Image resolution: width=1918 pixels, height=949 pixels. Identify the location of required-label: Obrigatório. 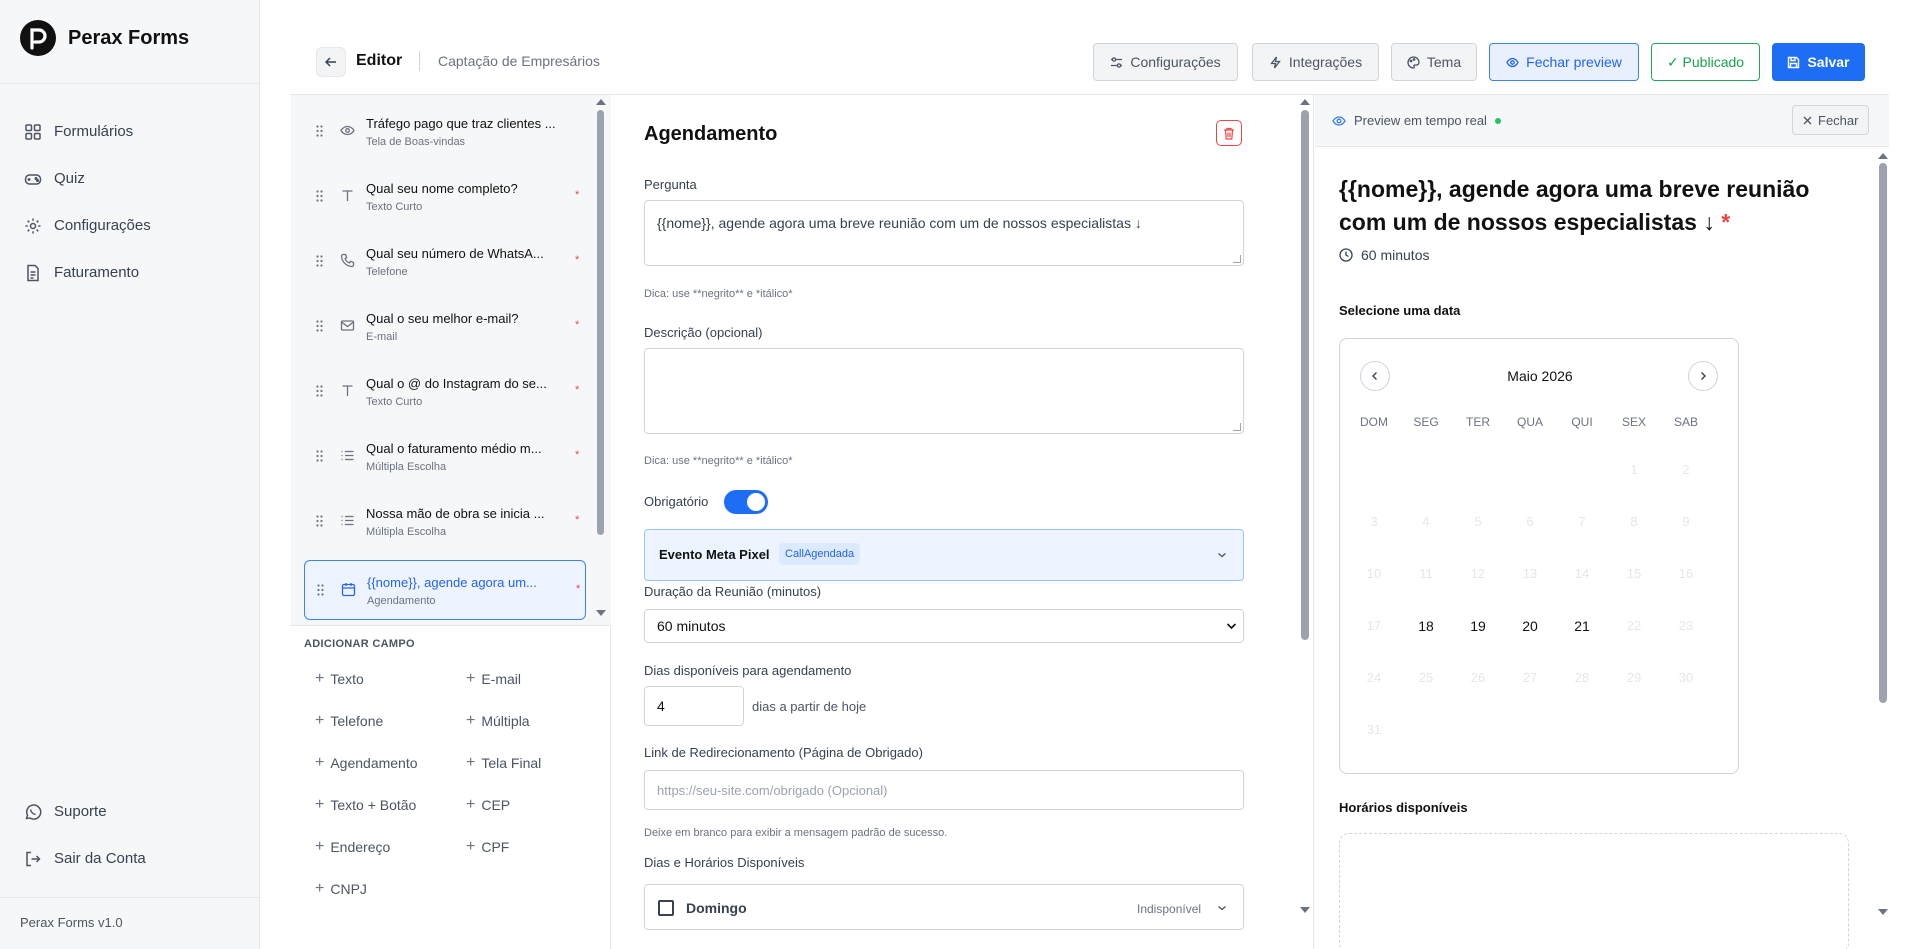
(676, 501).